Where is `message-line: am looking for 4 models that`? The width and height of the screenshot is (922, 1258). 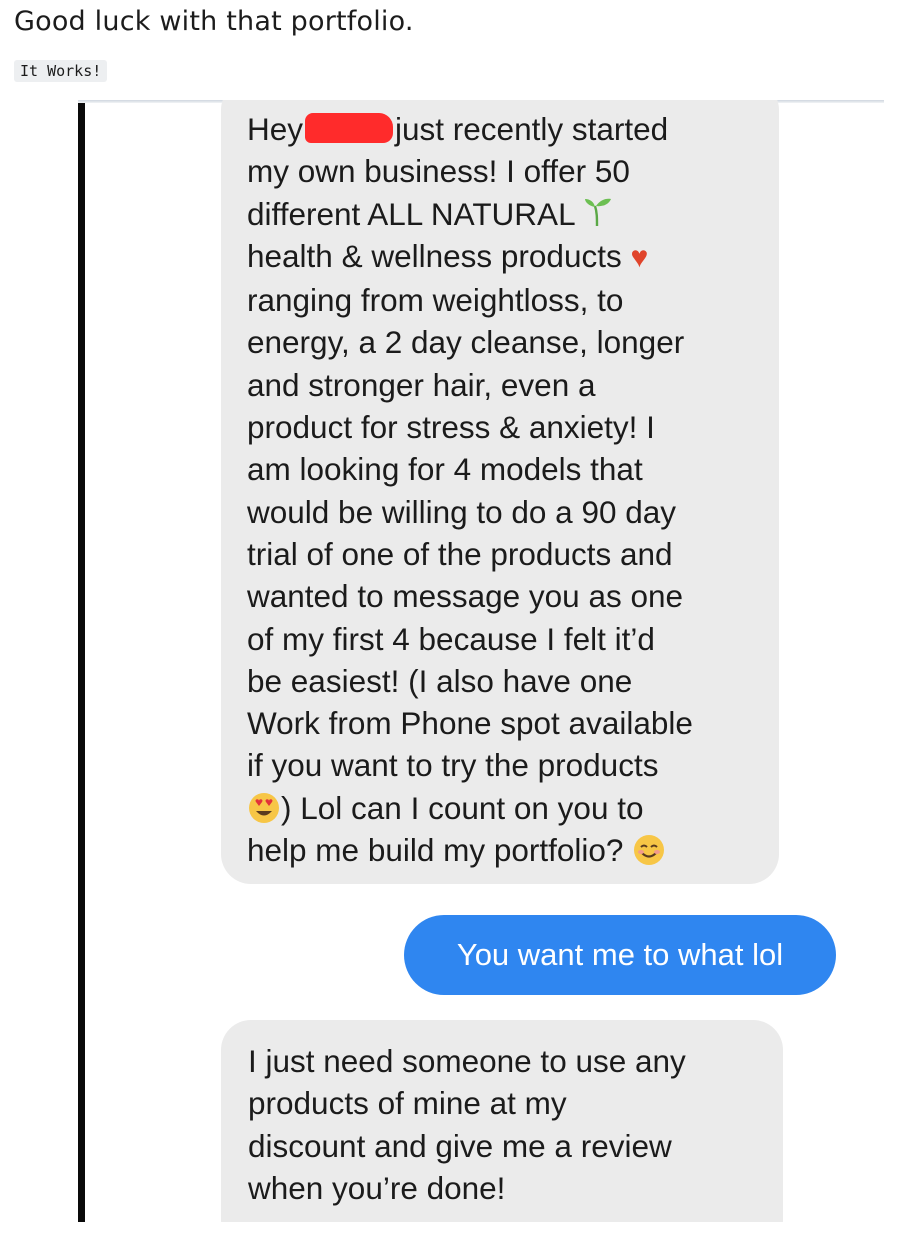 message-line: am looking for 4 models that is located at coordinates (445, 469).